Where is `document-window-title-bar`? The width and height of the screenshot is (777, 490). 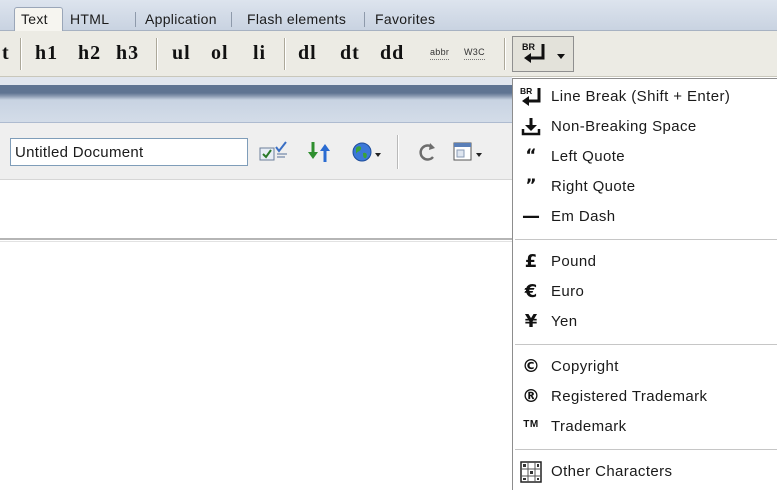 document-window-title-bar is located at coordinates (256, 103).